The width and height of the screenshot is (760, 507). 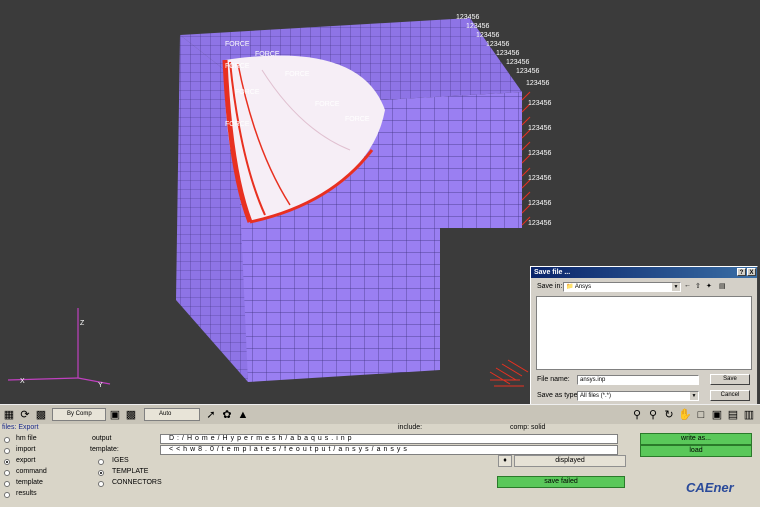 I want to click on template-label: template:, so click(x=104, y=449).